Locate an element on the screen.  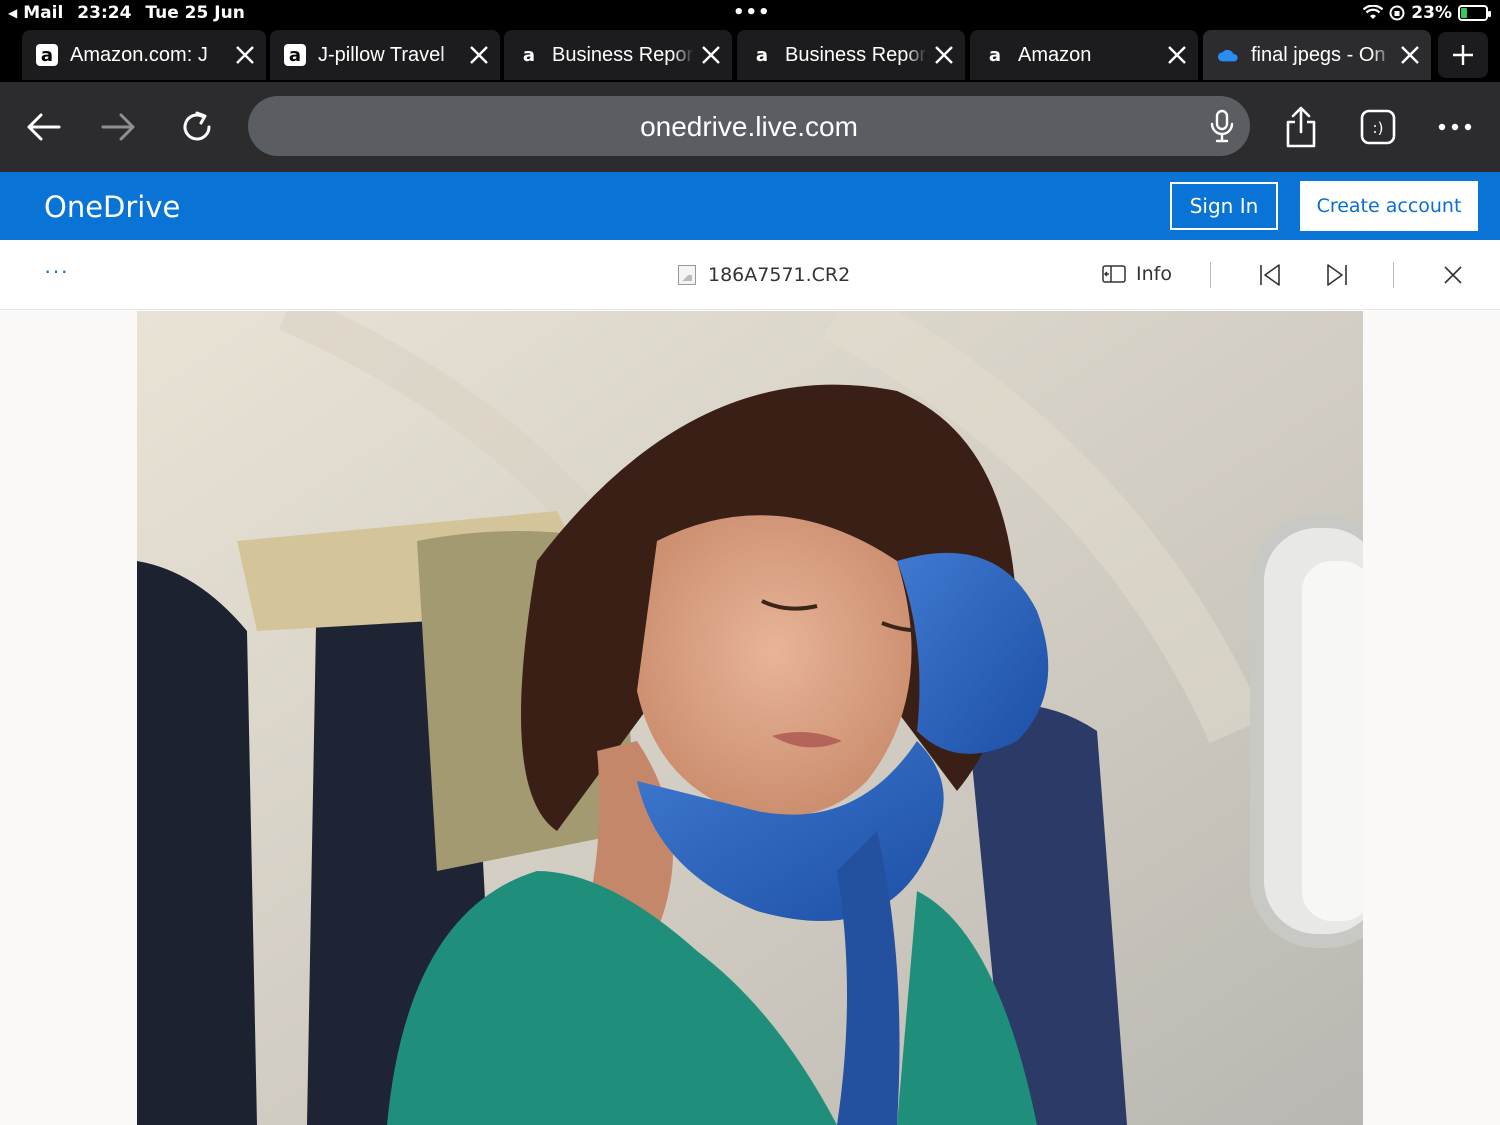
tab-business-report-2: a Business Repor is located at coordinates (851, 55).